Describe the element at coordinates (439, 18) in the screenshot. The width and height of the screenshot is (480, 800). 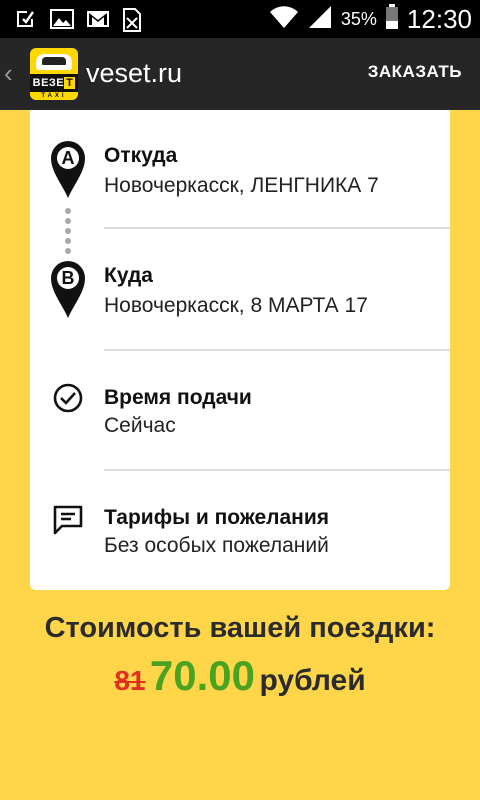
I see `clock: 12:30` at that location.